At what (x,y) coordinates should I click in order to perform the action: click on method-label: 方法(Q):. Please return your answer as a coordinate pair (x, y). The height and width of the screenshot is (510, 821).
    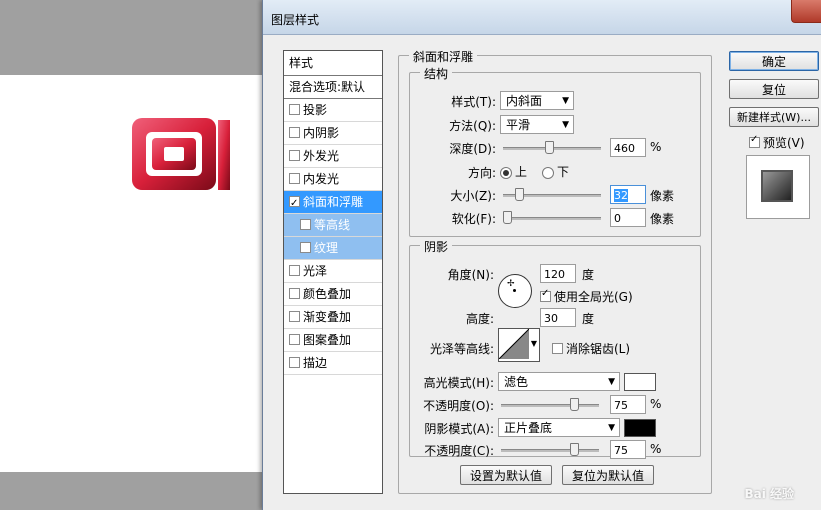
    Looking at the image, I should click on (472, 126).